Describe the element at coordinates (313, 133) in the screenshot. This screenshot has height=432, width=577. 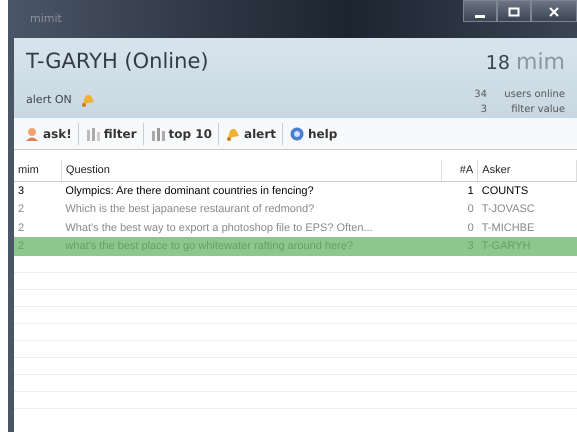
I see `help-button: help` at that location.